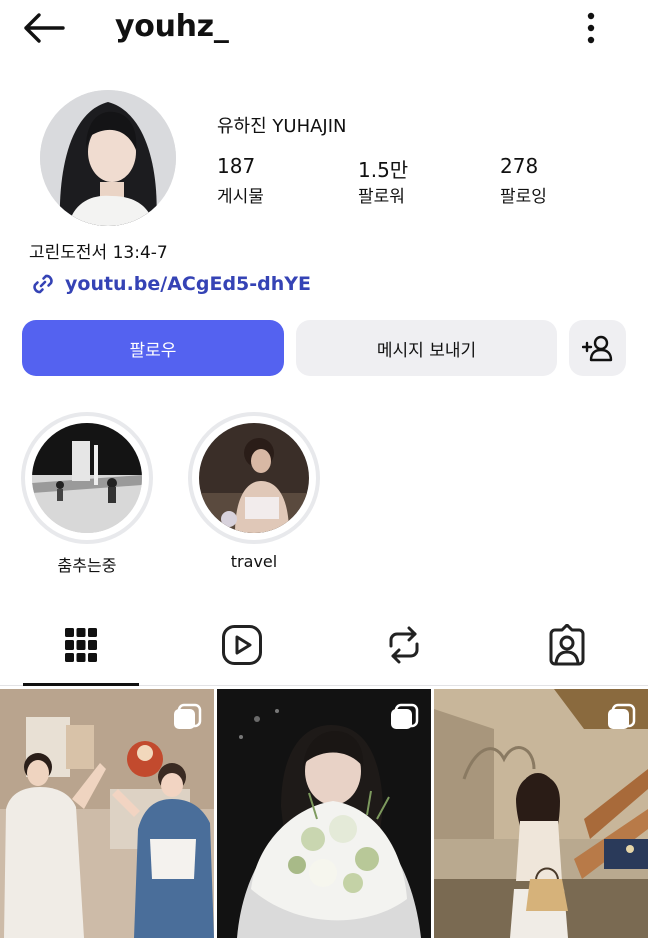  I want to click on top-bar: youhz_, so click(324, 29).